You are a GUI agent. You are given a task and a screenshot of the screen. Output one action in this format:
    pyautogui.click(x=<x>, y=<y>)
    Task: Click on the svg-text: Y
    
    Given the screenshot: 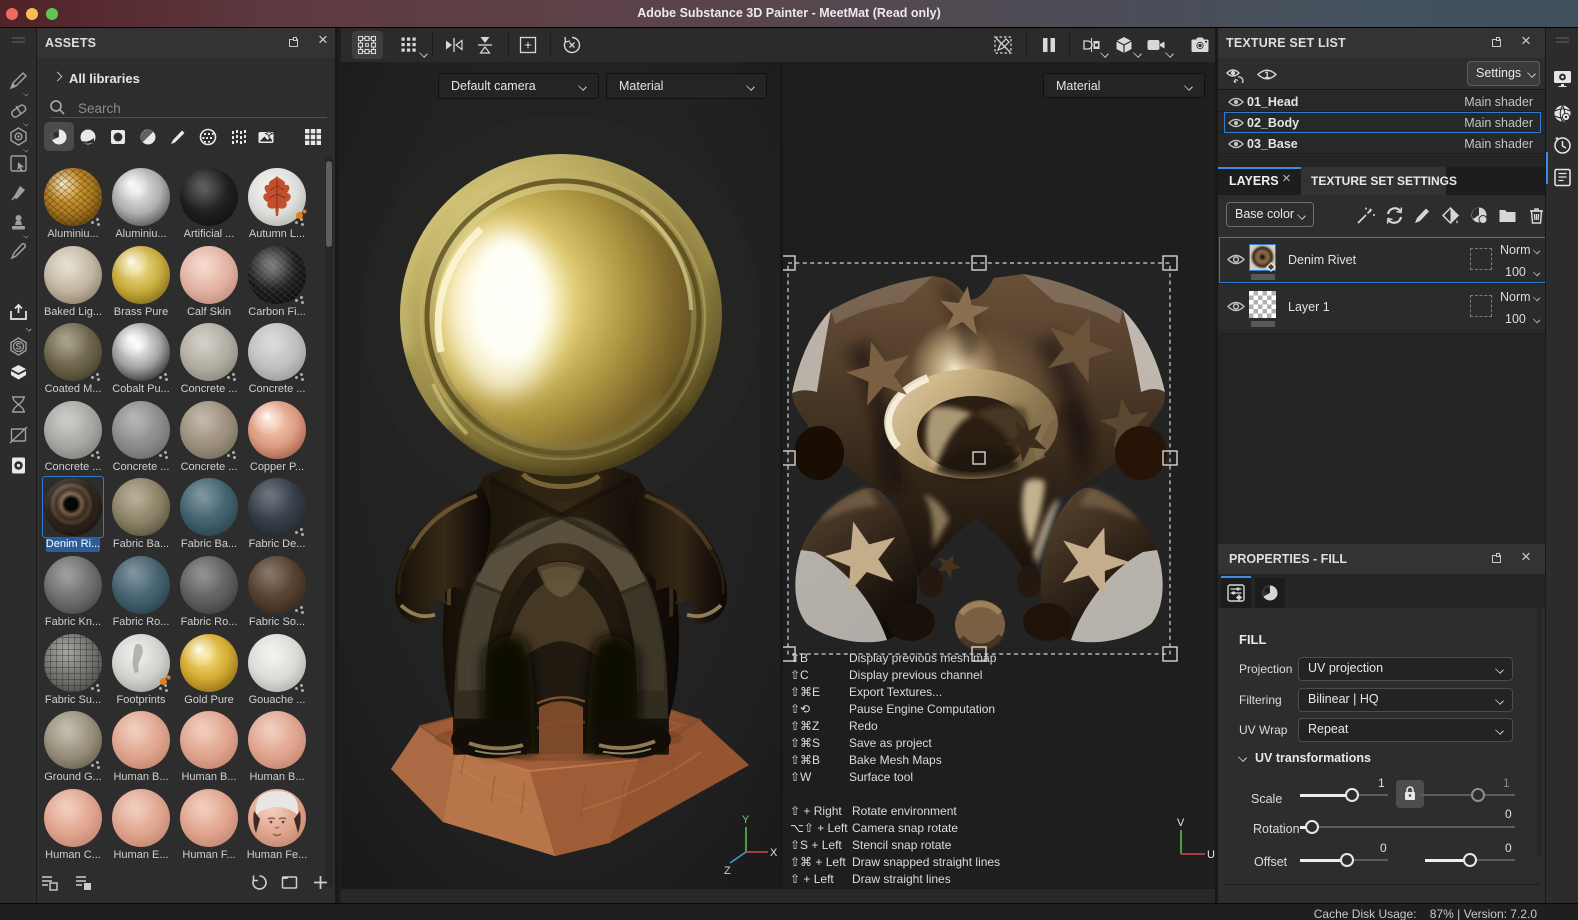 What is the action you would take?
    pyautogui.click(x=746, y=820)
    